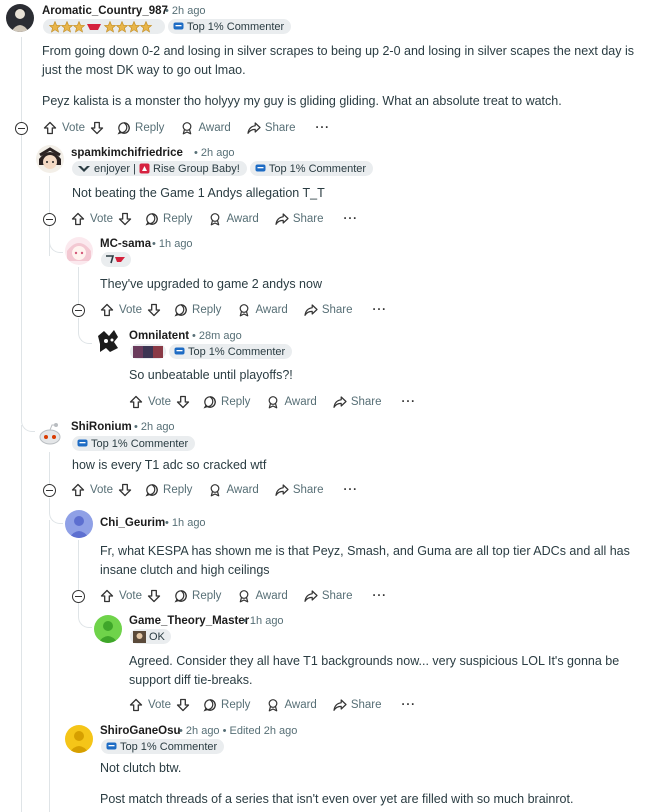  I want to click on downvote-icon, so click(154, 310).